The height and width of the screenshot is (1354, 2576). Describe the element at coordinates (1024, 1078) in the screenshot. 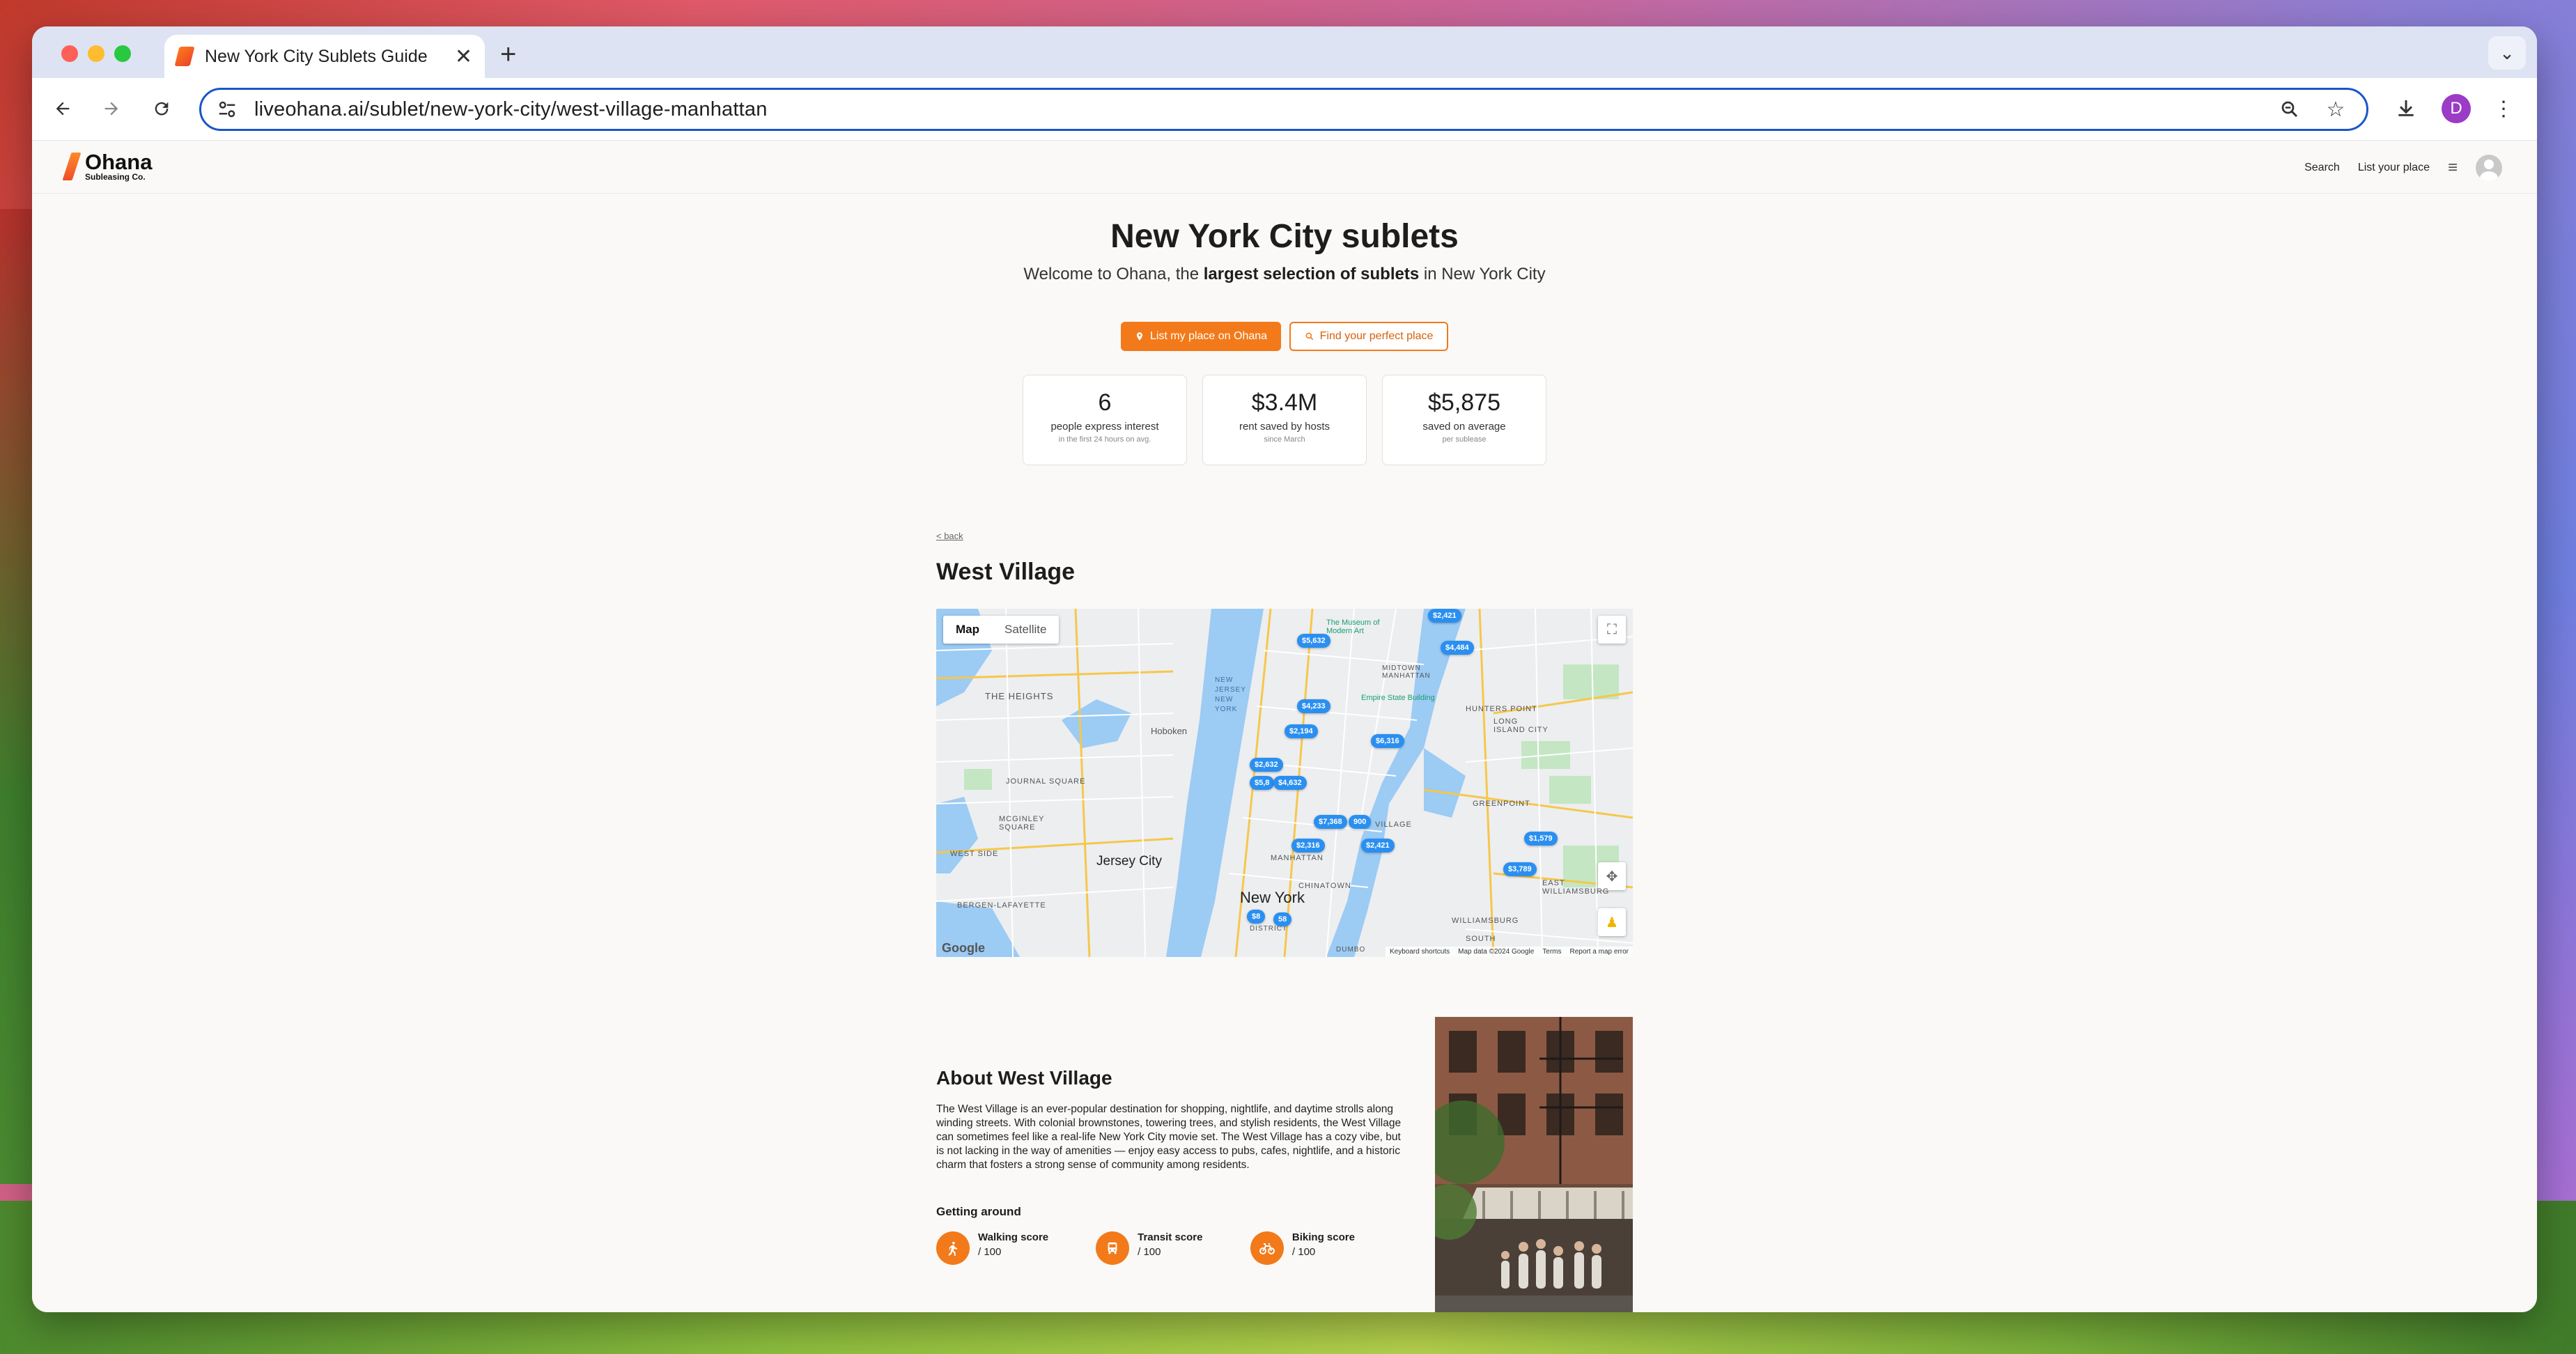

I see `about-title: About West Village` at that location.